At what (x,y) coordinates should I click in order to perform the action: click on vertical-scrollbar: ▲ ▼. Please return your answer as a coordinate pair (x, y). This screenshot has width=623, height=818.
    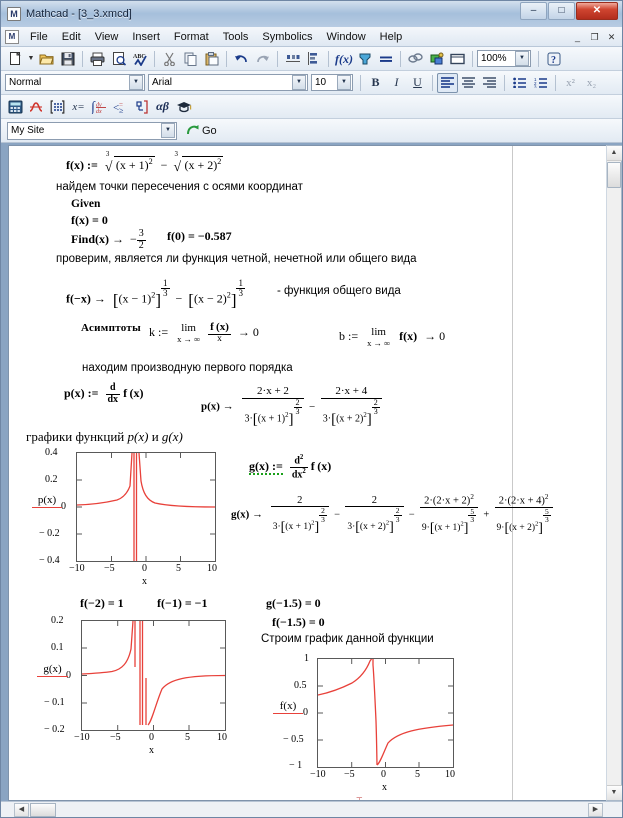
    Looking at the image, I should click on (614, 473).